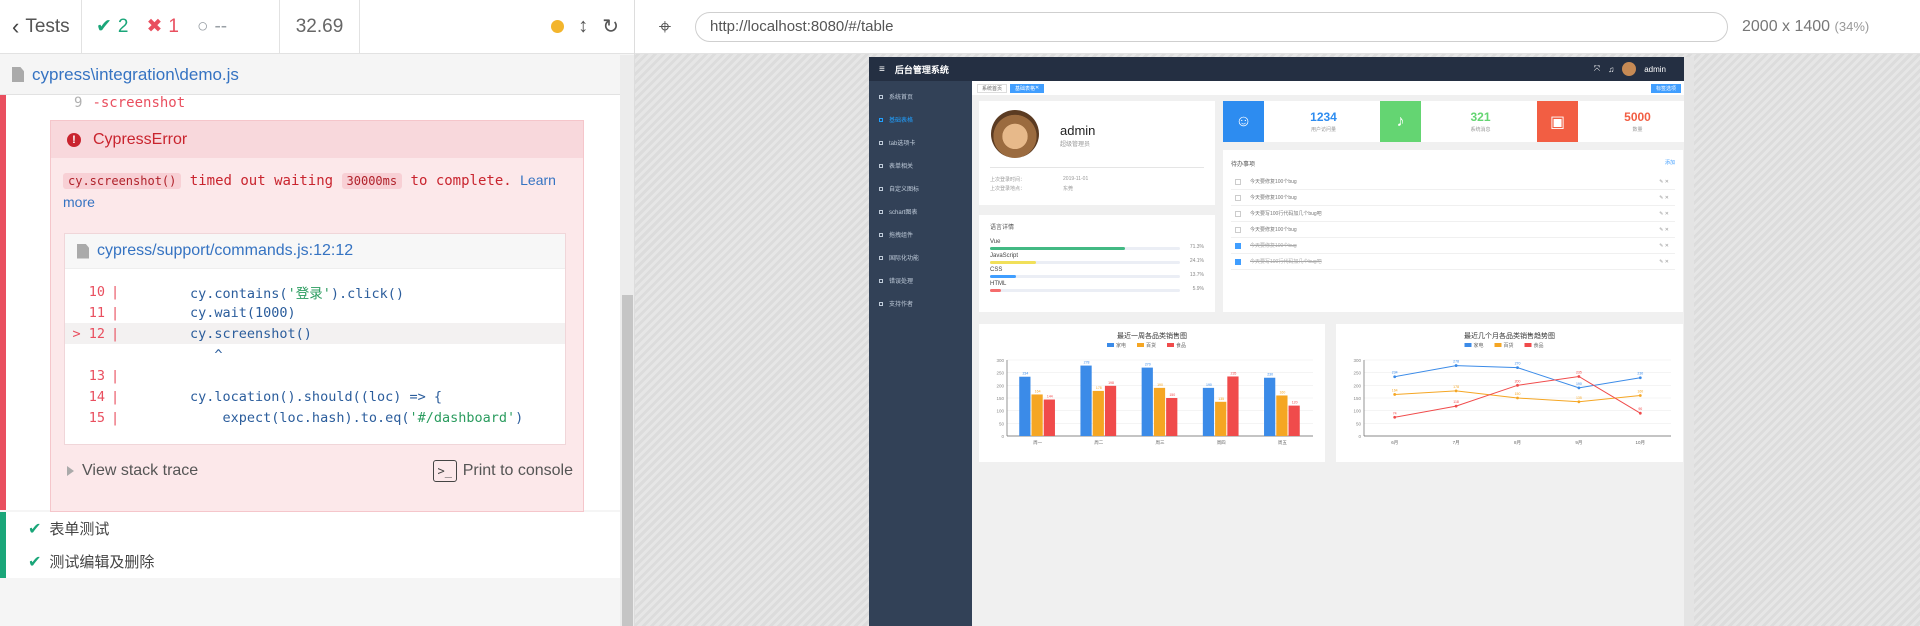 The image size is (1920, 626). What do you see at coordinates (1579, 398) in the screenshot?
I see `data-label: 135` at bounding box center [1579, 398].